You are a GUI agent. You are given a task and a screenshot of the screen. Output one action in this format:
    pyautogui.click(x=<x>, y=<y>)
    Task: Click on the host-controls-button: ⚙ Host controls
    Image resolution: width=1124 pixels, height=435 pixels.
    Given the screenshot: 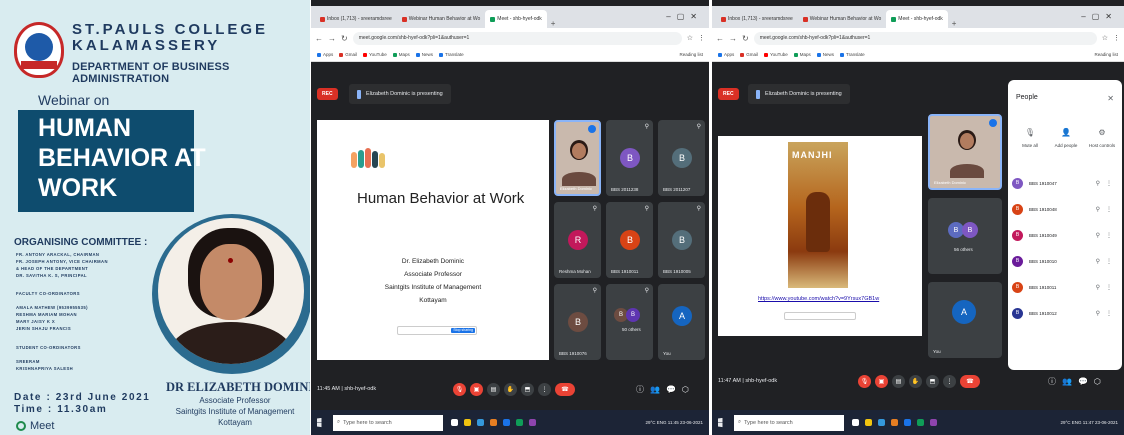 What is the action you would take?
    pyautogui.click(x=1102, y=138)
    